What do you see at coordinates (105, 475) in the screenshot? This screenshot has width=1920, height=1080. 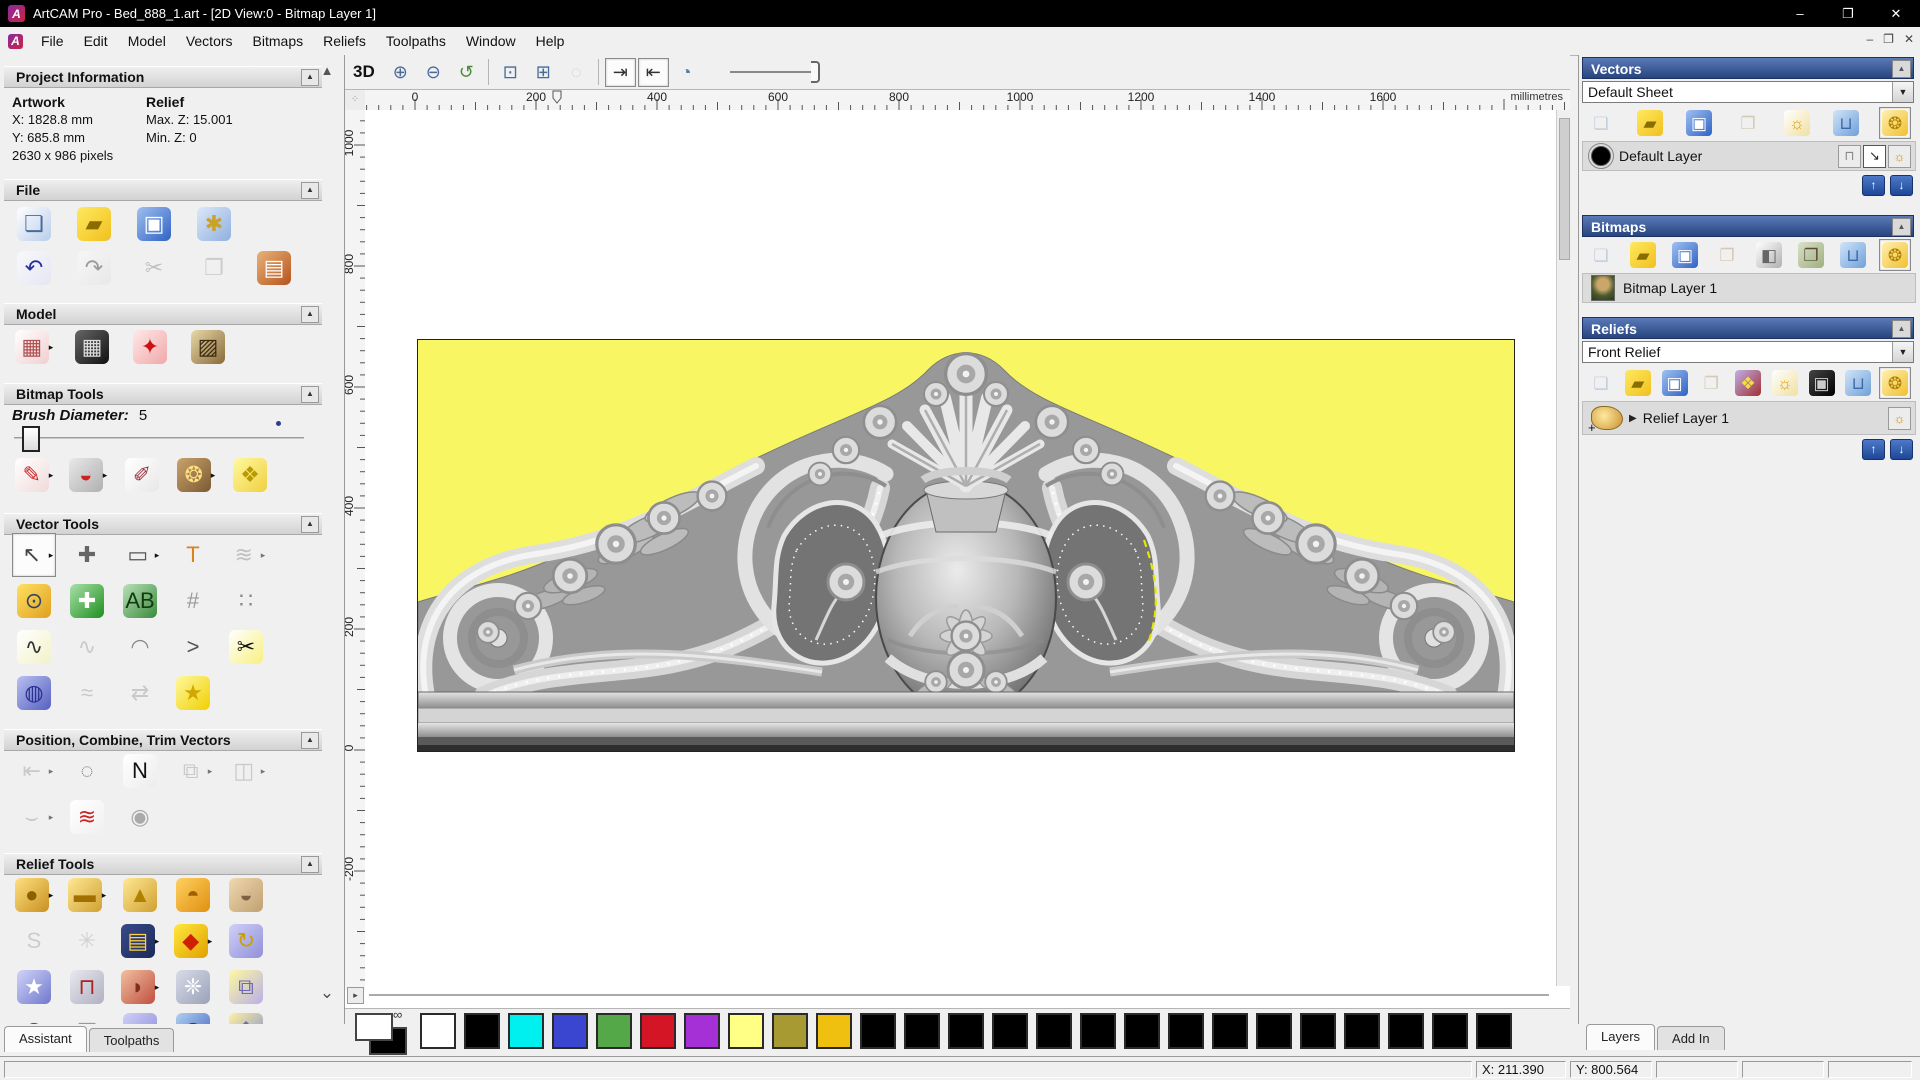 I see `flood-fill-flyout-icon: ▸` at bounding box center [105, 475].